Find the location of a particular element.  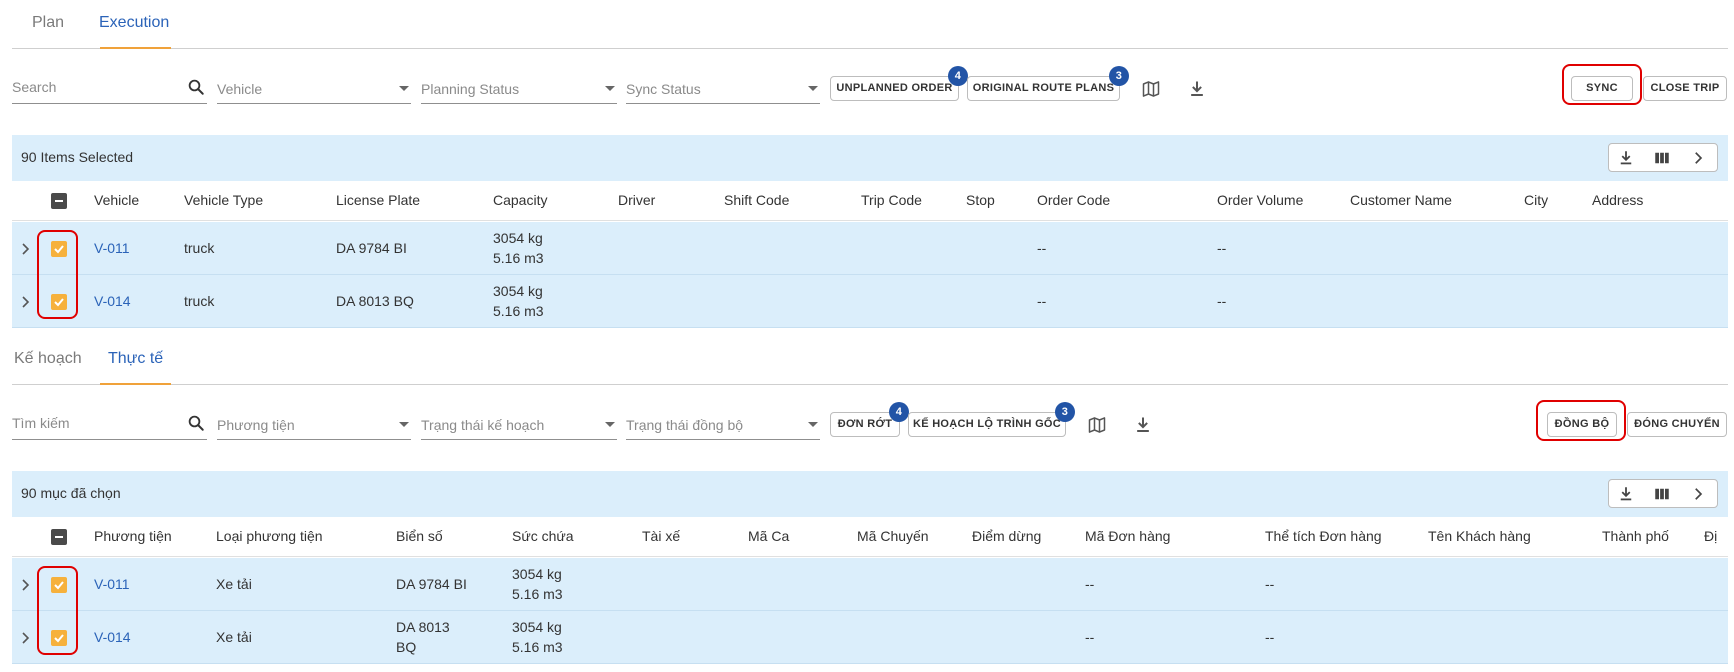

column-header: Trip Code is located at coordinates (891, 200).